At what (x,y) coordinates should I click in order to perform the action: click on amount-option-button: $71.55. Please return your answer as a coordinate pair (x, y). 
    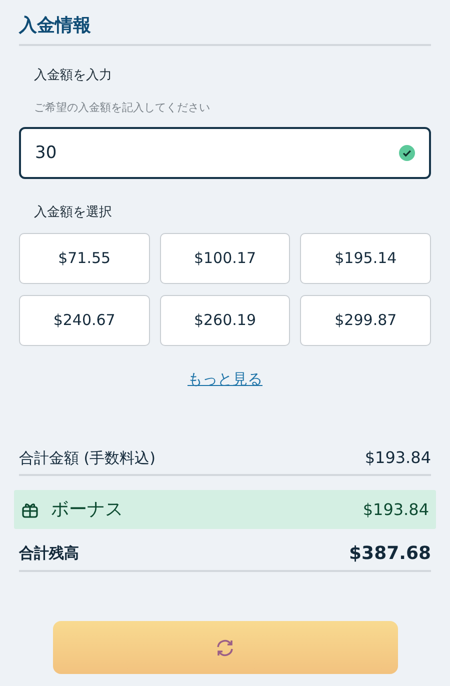
    Looking at the image, I should click on (84, 258).